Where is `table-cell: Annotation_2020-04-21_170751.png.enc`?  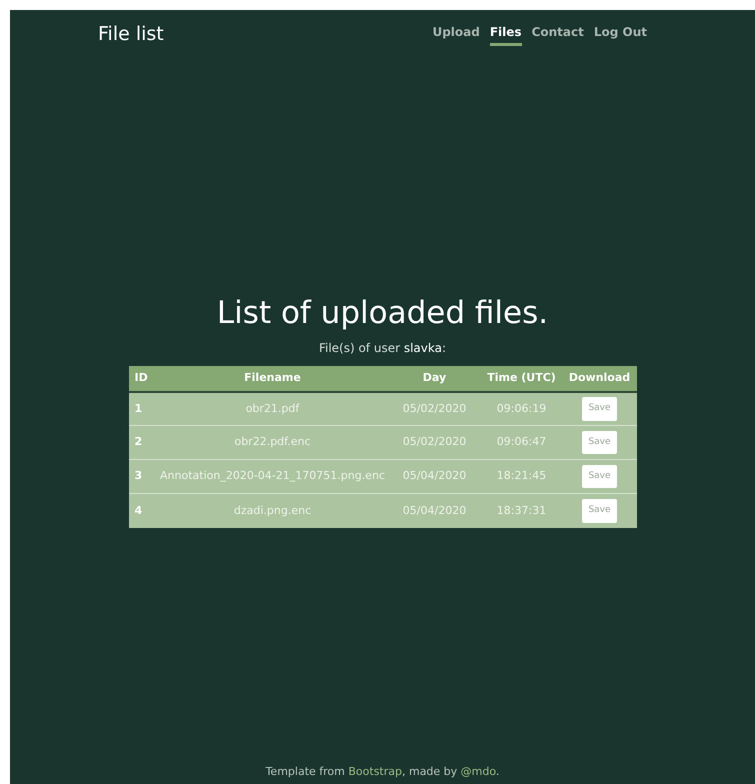 table-cell: Annotation_2020-04-21_170751.png.enc is located at coordinates (272, 477).